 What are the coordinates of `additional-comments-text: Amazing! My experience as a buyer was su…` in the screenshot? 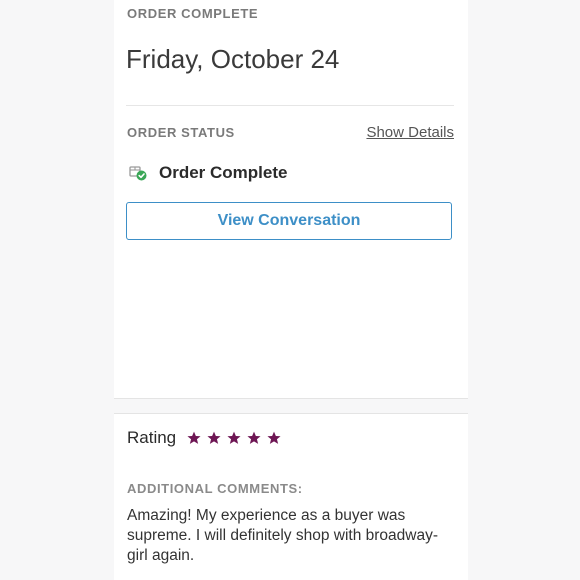 It's located at (282, 535).